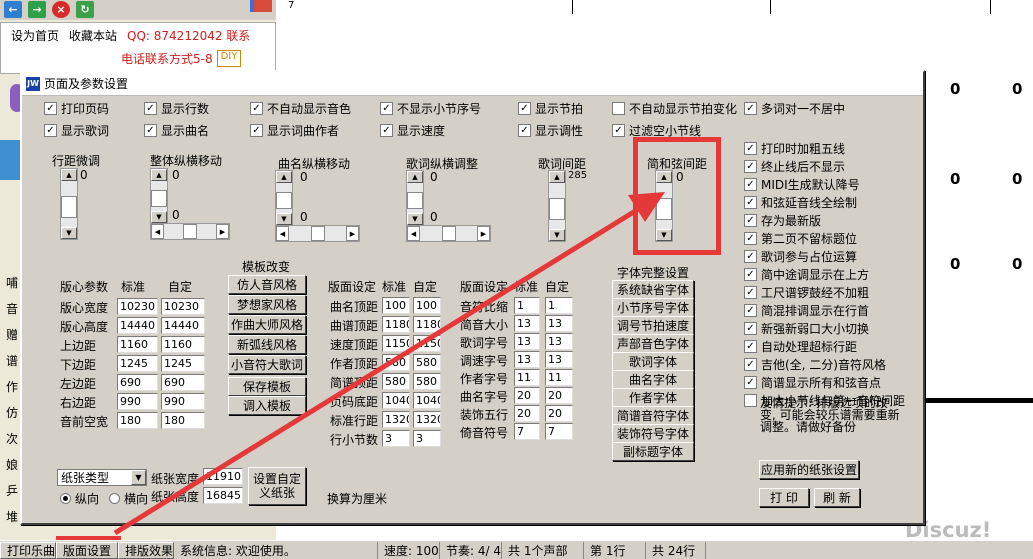 The image size is (1033, 559). Describe the element at coordinates (800, 202) in the screenshot. I see `right-option-checkbox: ✓ 和弦延音线全绘制` at that location.